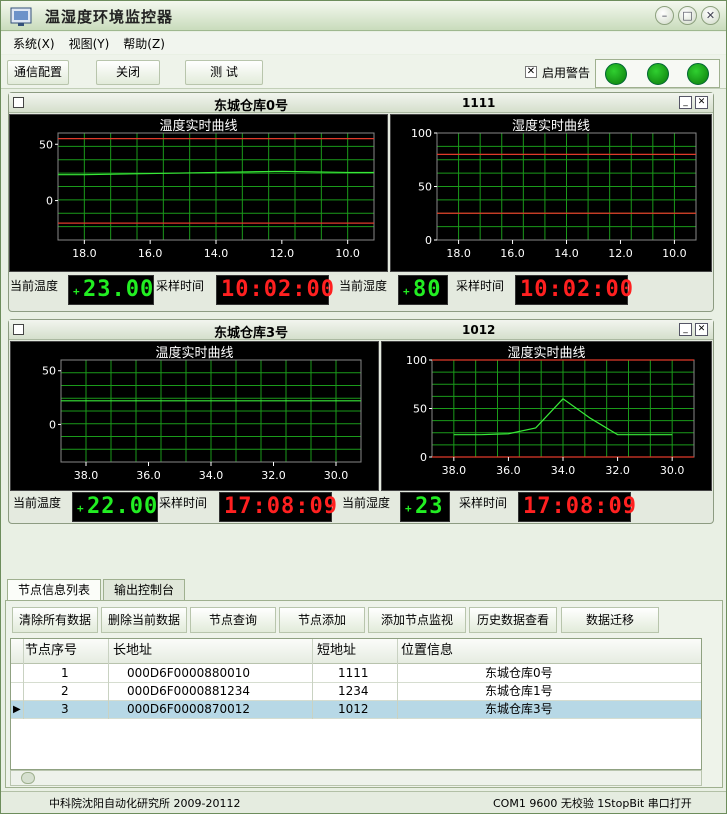  What do you see at coordinates (361, 330) in the screenshot?
I see `panel-header: 东城仓库3号 1012 _ ✕` at bounding box center [361, 330].